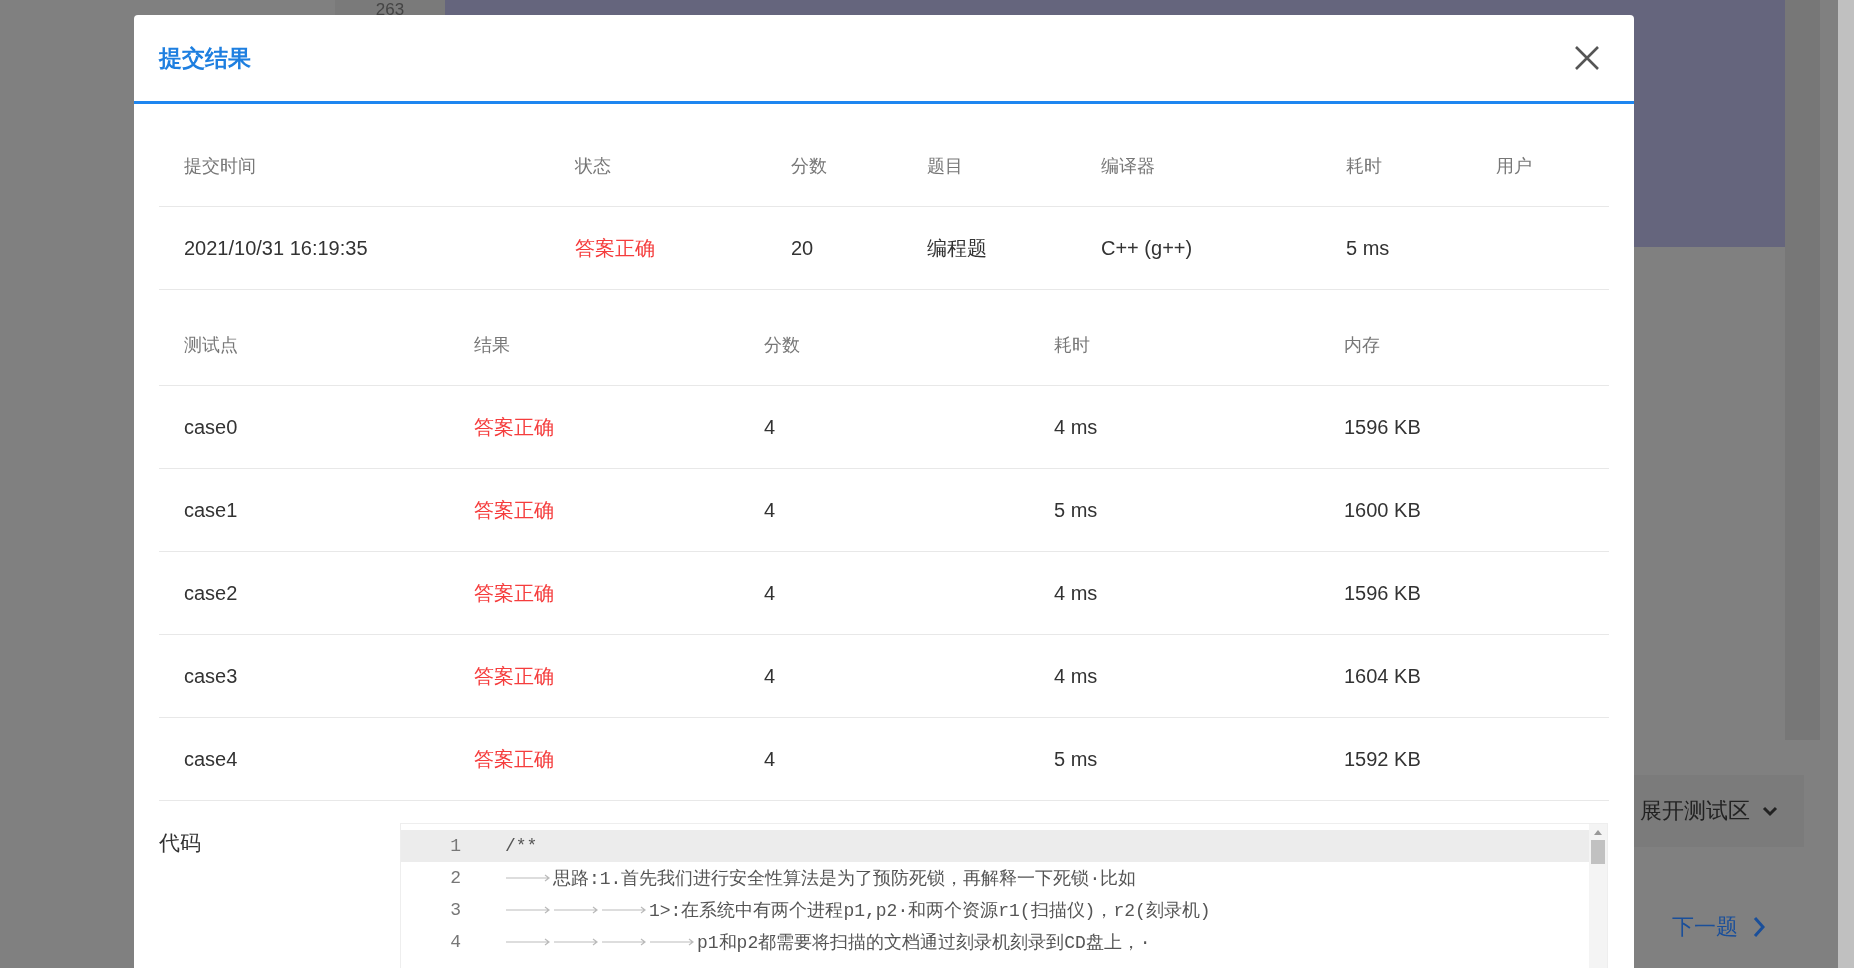 The width and height of the screenshot is (1854, 968). I want to click on line-number: 4, so click(455, 942).